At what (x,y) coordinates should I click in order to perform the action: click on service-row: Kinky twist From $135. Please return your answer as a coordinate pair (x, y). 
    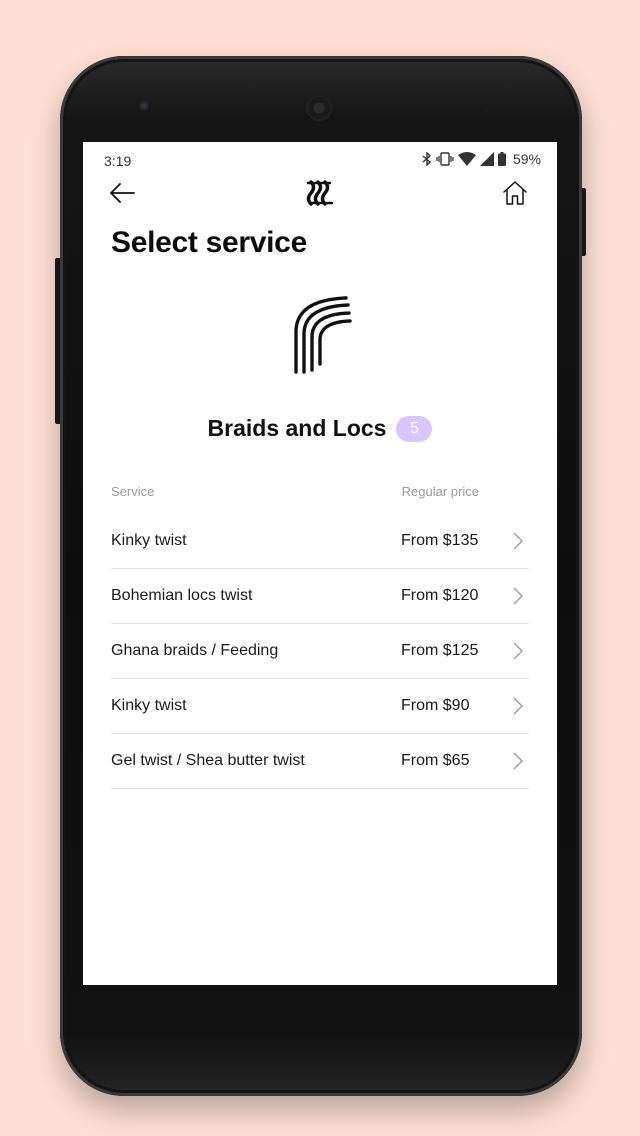
    Looking at the image, I should click on (320, 541).